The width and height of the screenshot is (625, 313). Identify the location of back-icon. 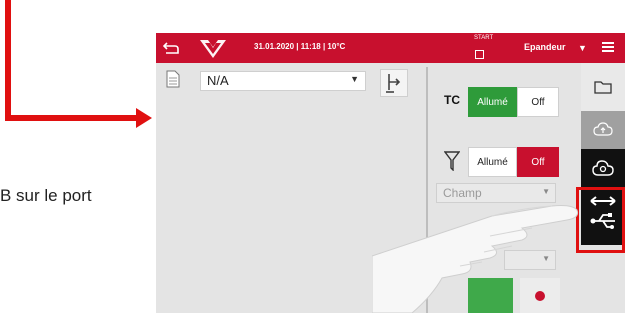
(171, 48).